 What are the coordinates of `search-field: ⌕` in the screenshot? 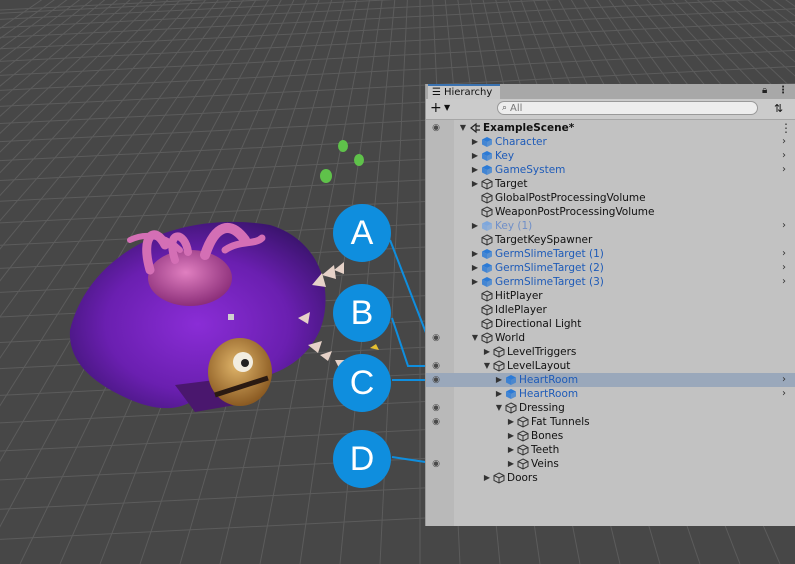 It's located at (627, 108).